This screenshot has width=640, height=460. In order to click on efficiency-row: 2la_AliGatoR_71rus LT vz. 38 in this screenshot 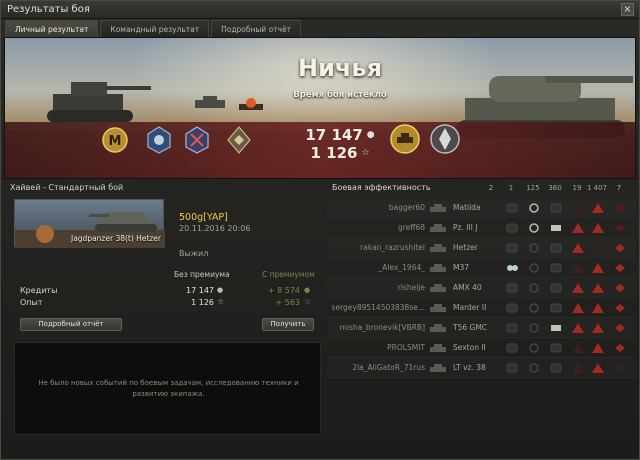, I will do `click(481, 368)`.